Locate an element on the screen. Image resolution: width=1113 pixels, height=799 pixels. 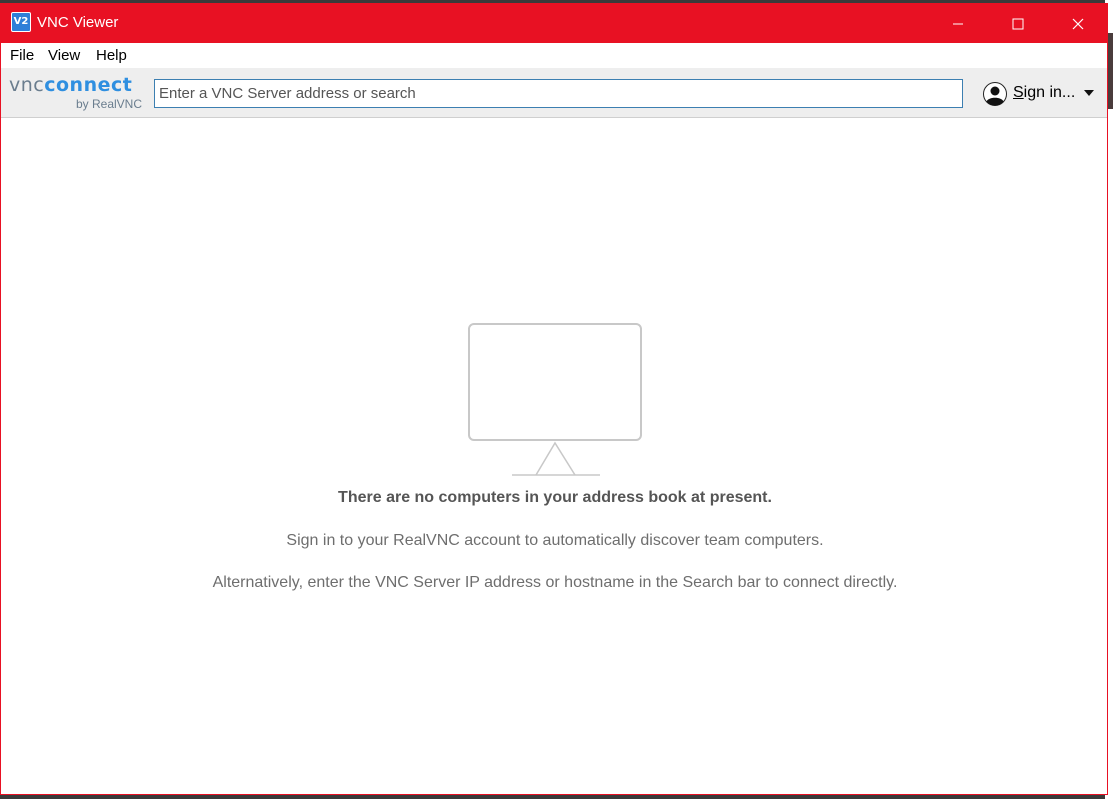
dropdown-arrow-icon is located at coordinates (1089, 93).